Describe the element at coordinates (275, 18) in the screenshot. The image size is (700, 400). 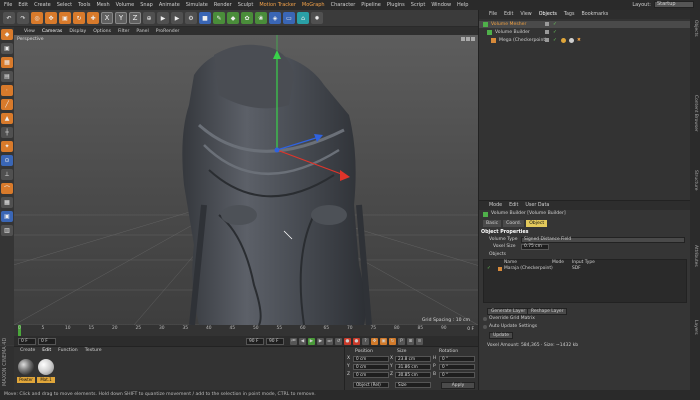
I see `deformer-icon: ◈` at that location.